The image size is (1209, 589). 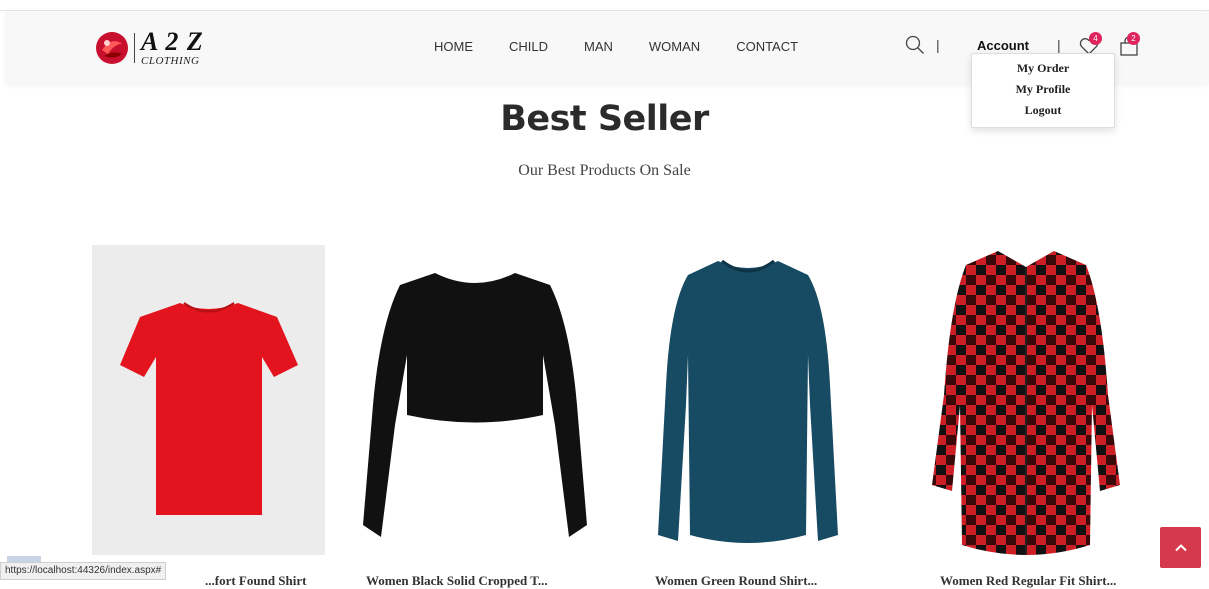 I want to click on product-name-1: ...fort Found Shirt, so click(x=265, y=581).